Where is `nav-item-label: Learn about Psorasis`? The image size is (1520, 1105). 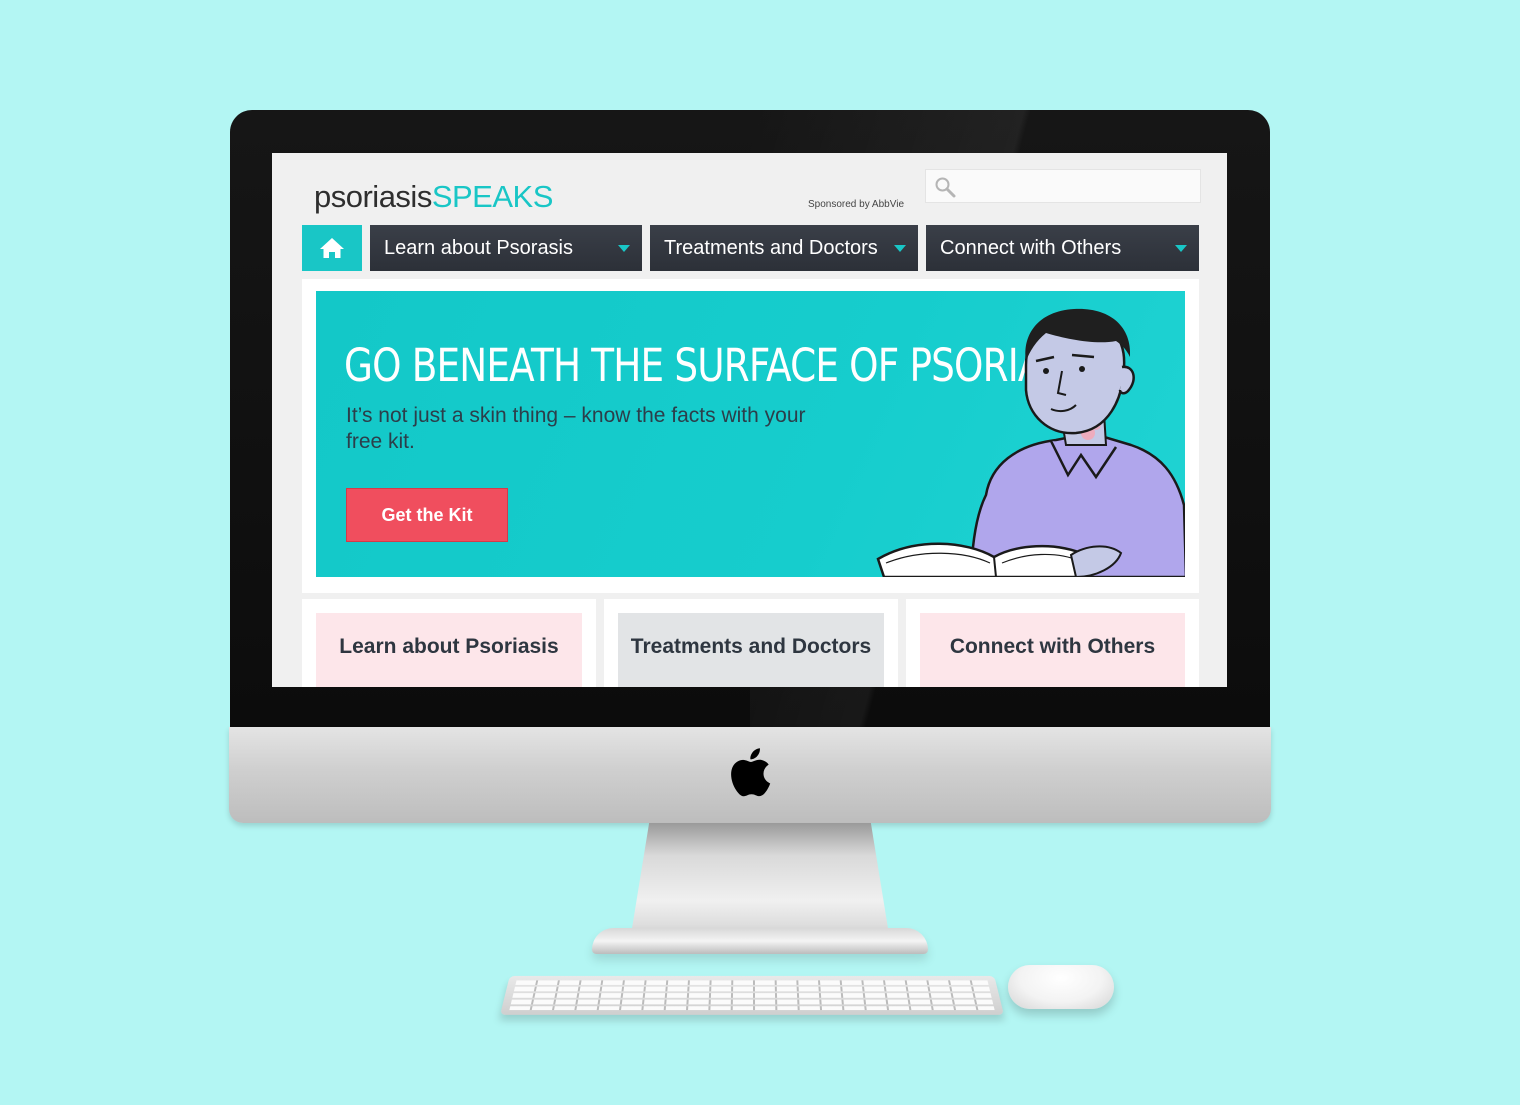 nav-item-label: Learn about Psorasis is located at coordinates (479, 248).